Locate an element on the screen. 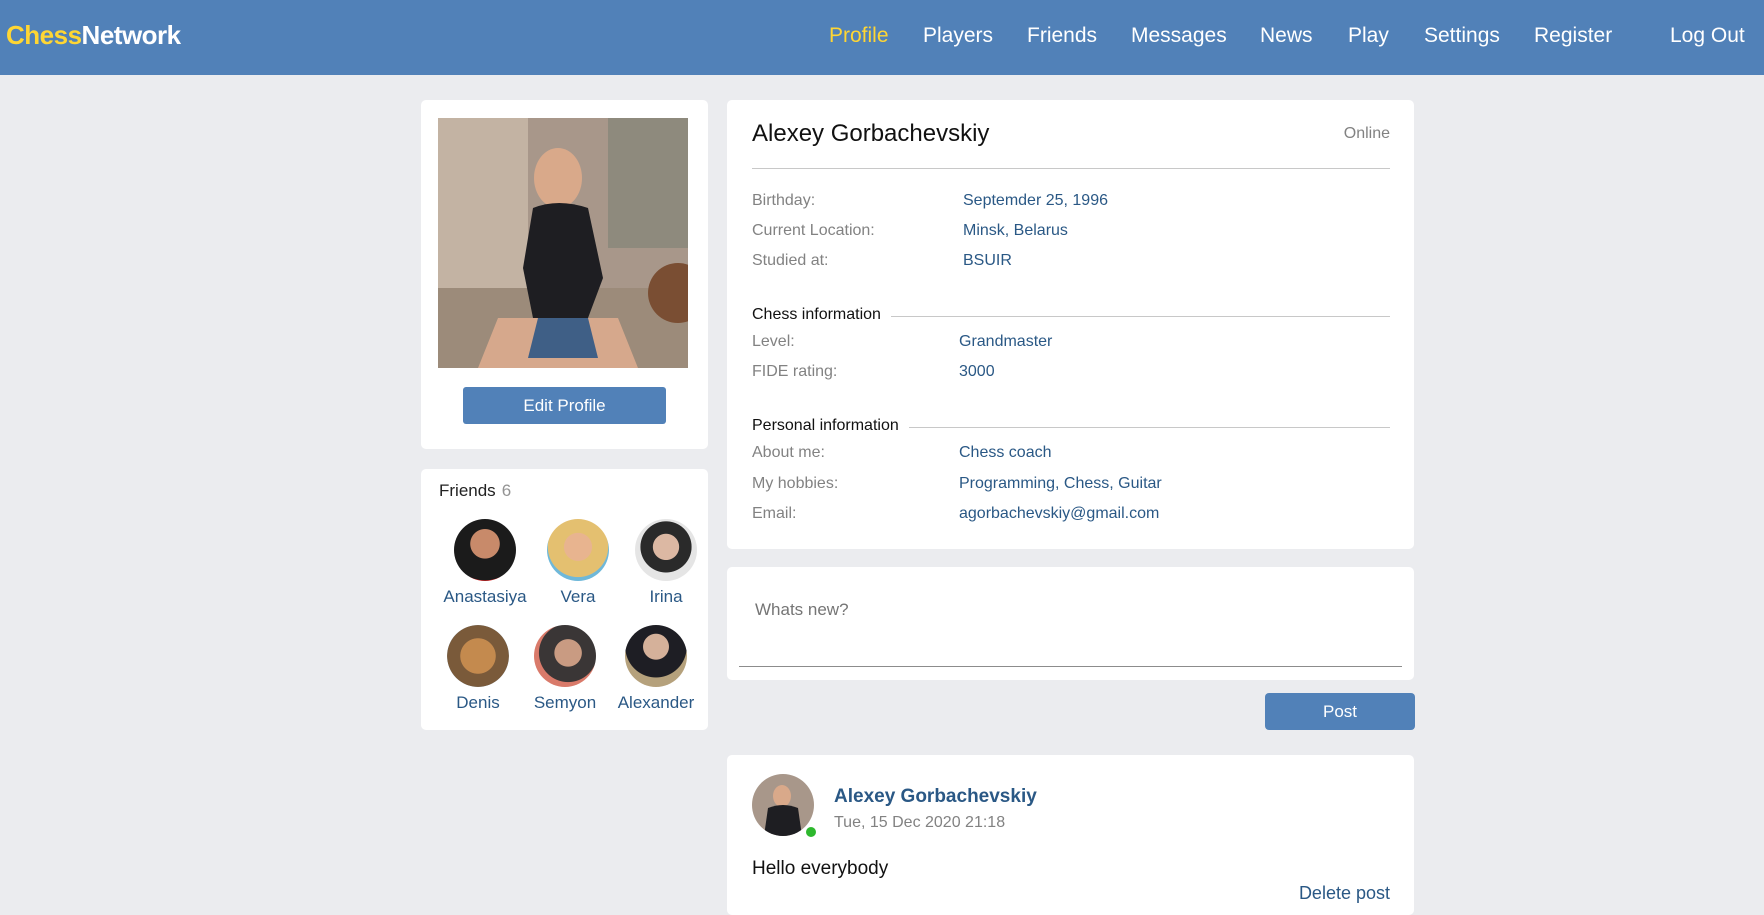  profile-photo is located at coordinates (563, 243).